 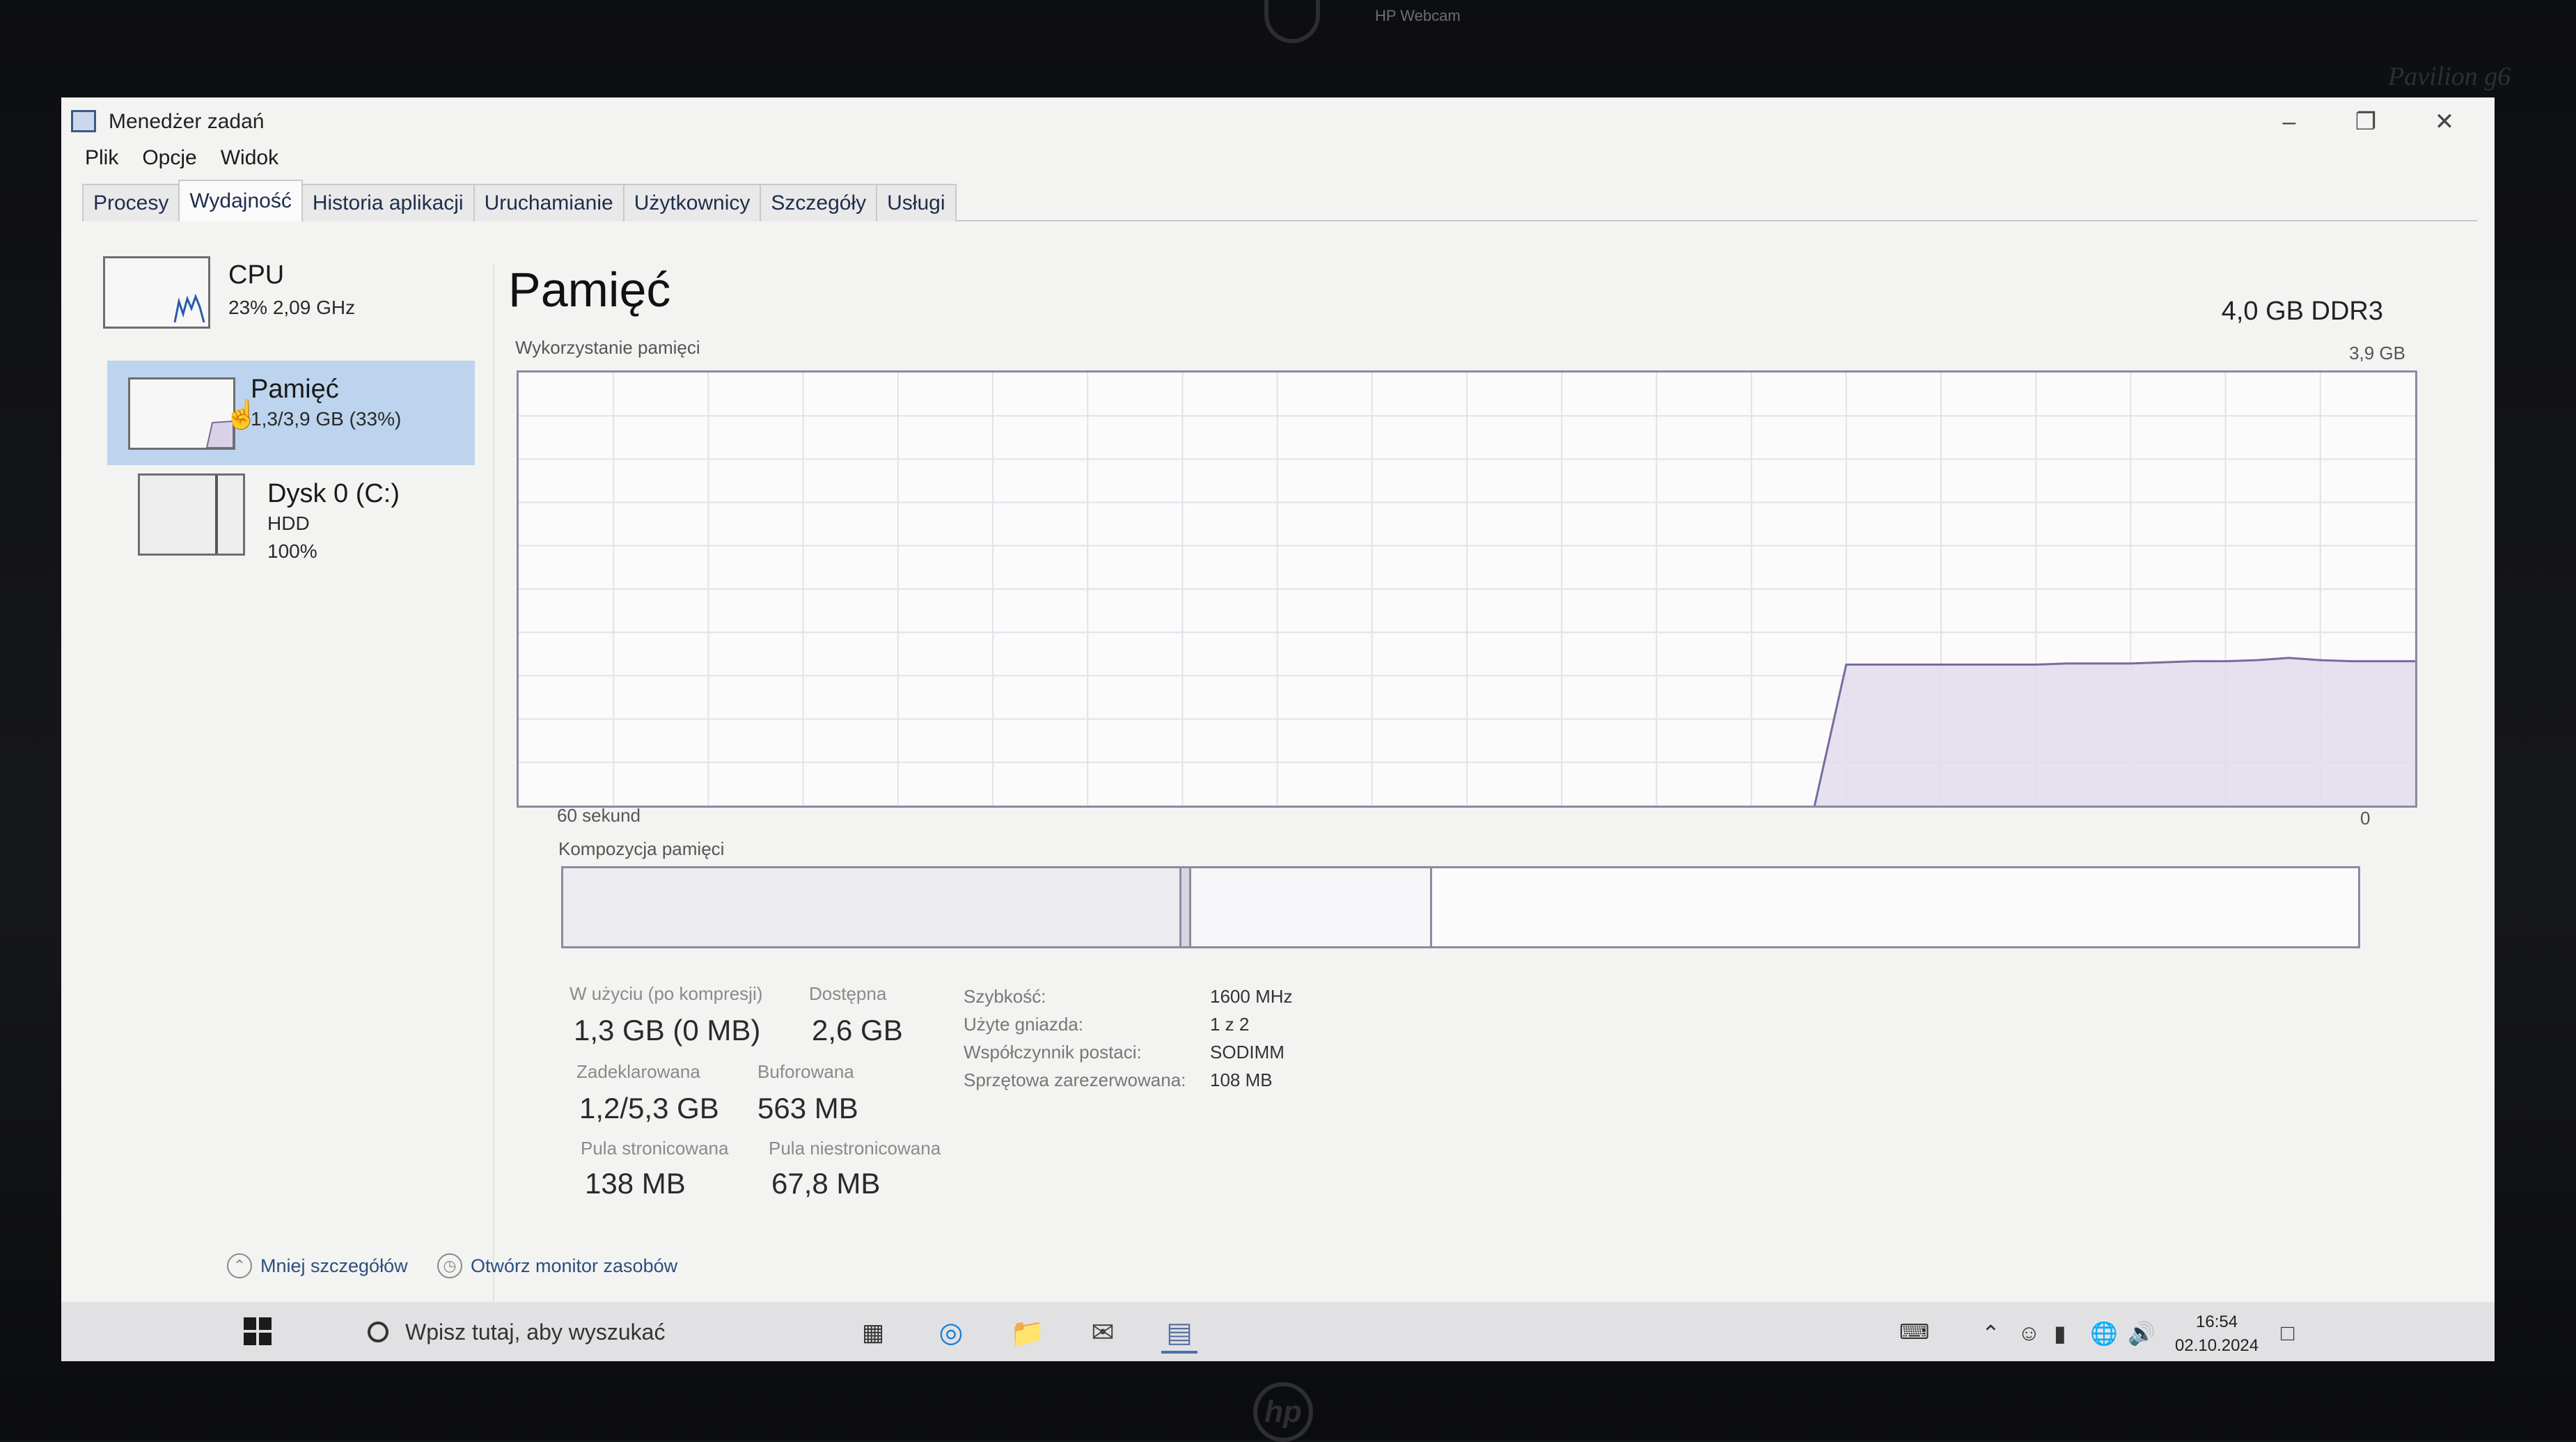 I want to click on volume-icon: 🔊, so click(x=2141, y=1333).